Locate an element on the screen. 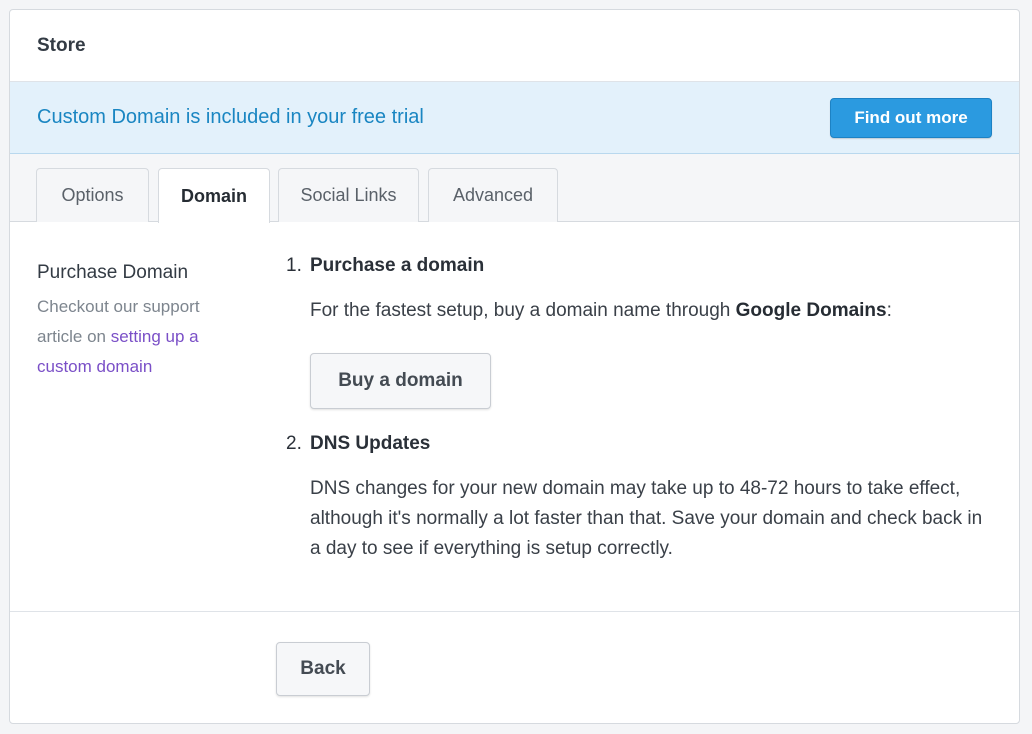  buy-domain-button: Buy a domain is located at coordinates (400, 381).